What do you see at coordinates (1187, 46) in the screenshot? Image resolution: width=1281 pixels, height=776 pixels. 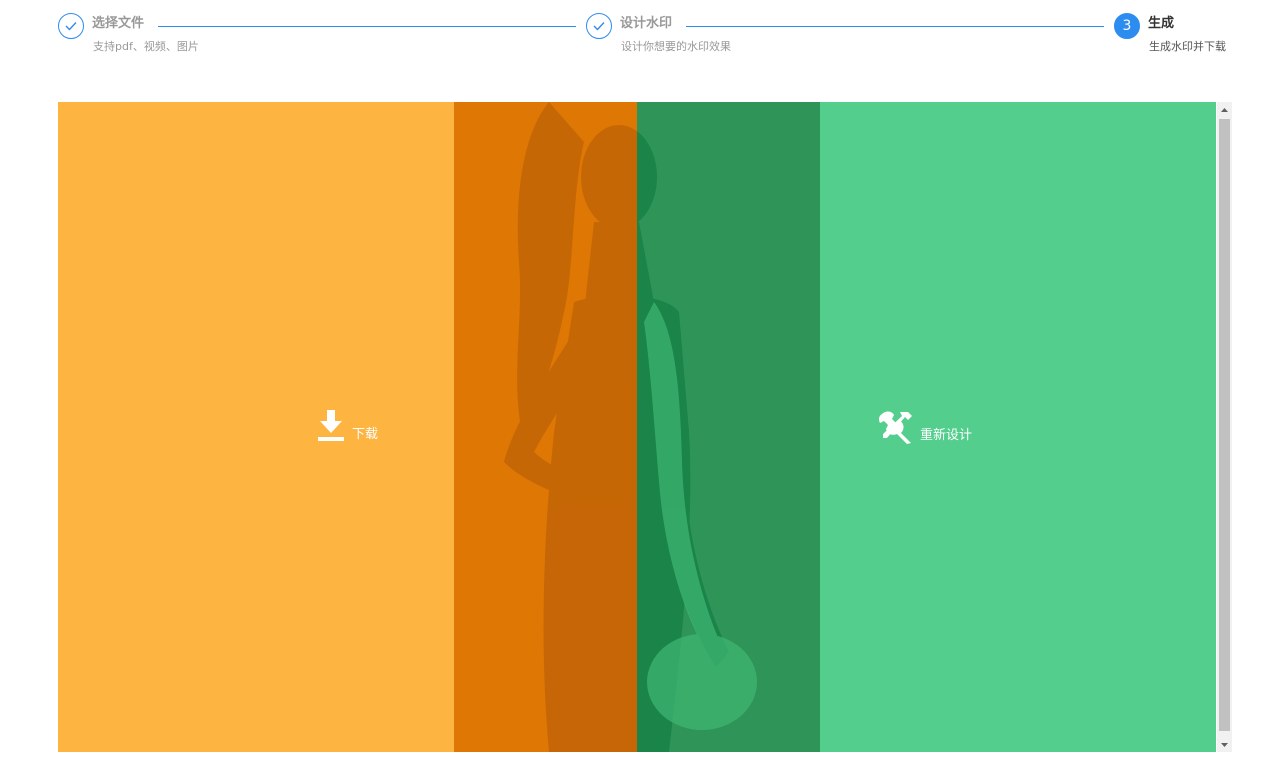 I see `step-3-desc: 生成水印并下载` at bounding box center [1187, 46].